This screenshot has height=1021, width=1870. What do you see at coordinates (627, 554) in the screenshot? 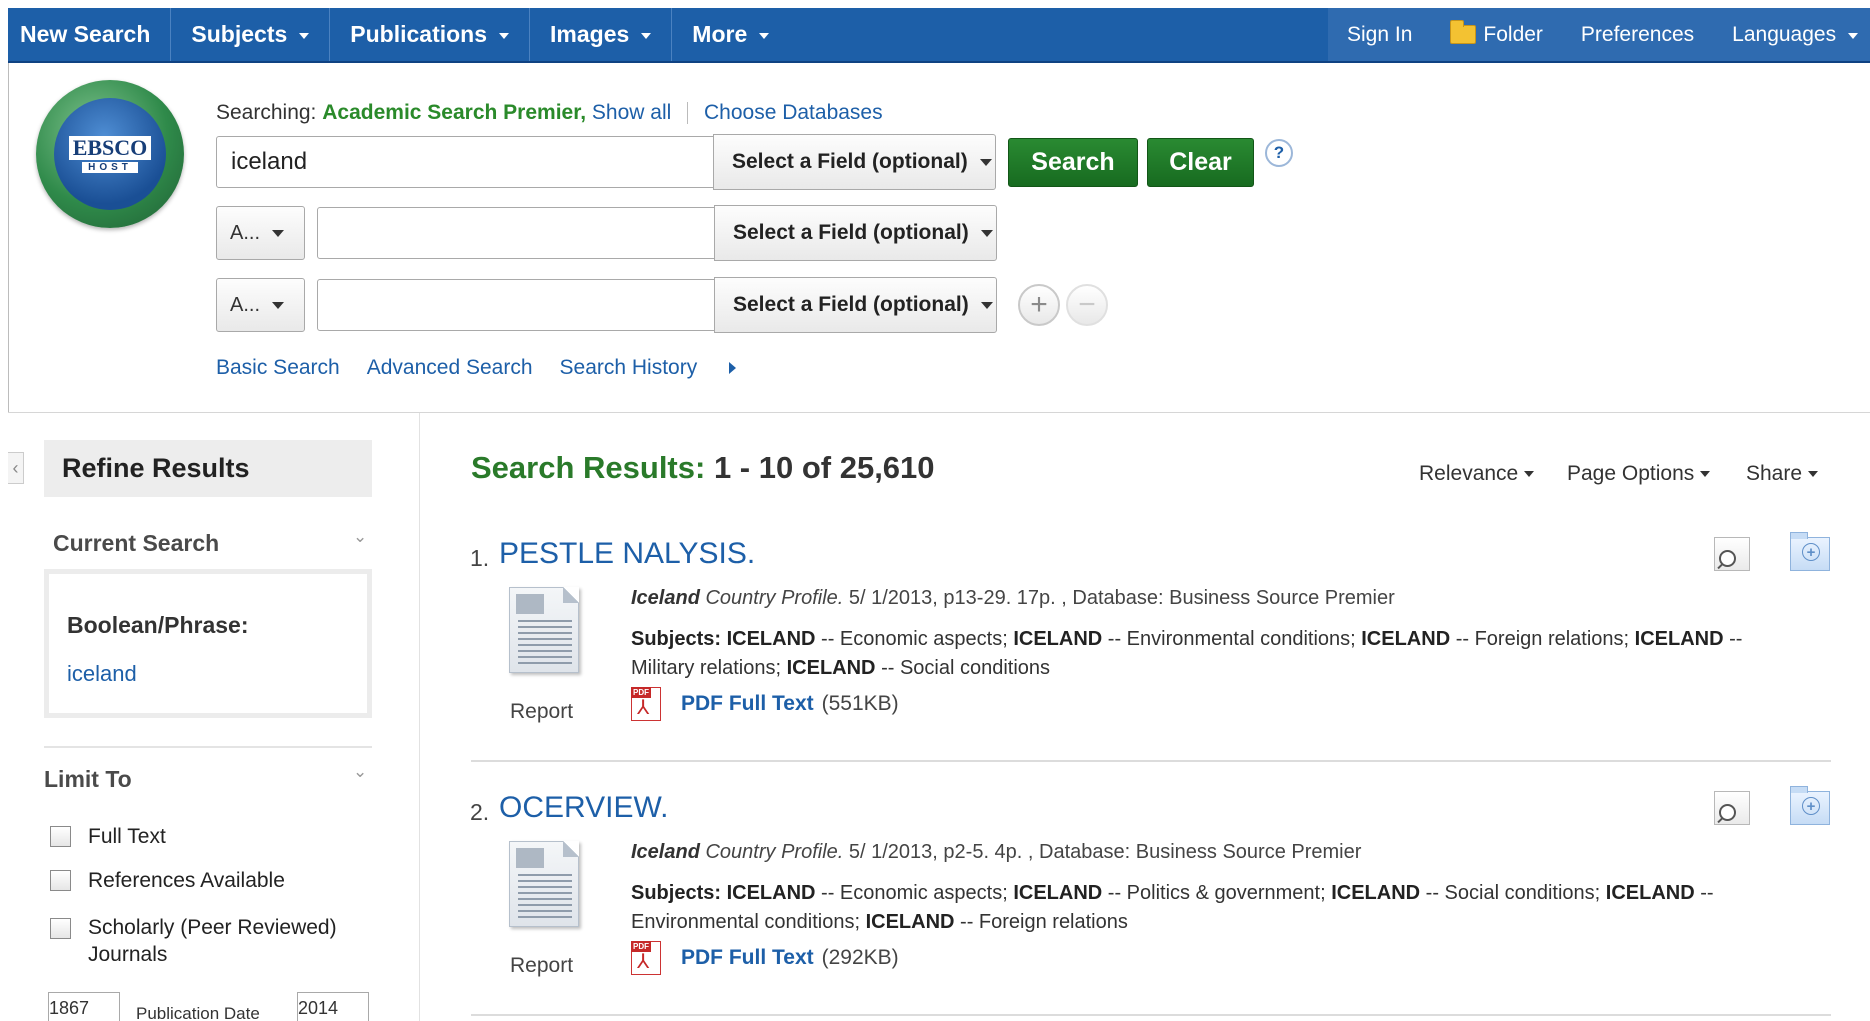
I see `result-title: PESTLE NALYSIS.` at bounding box center [627, 554].